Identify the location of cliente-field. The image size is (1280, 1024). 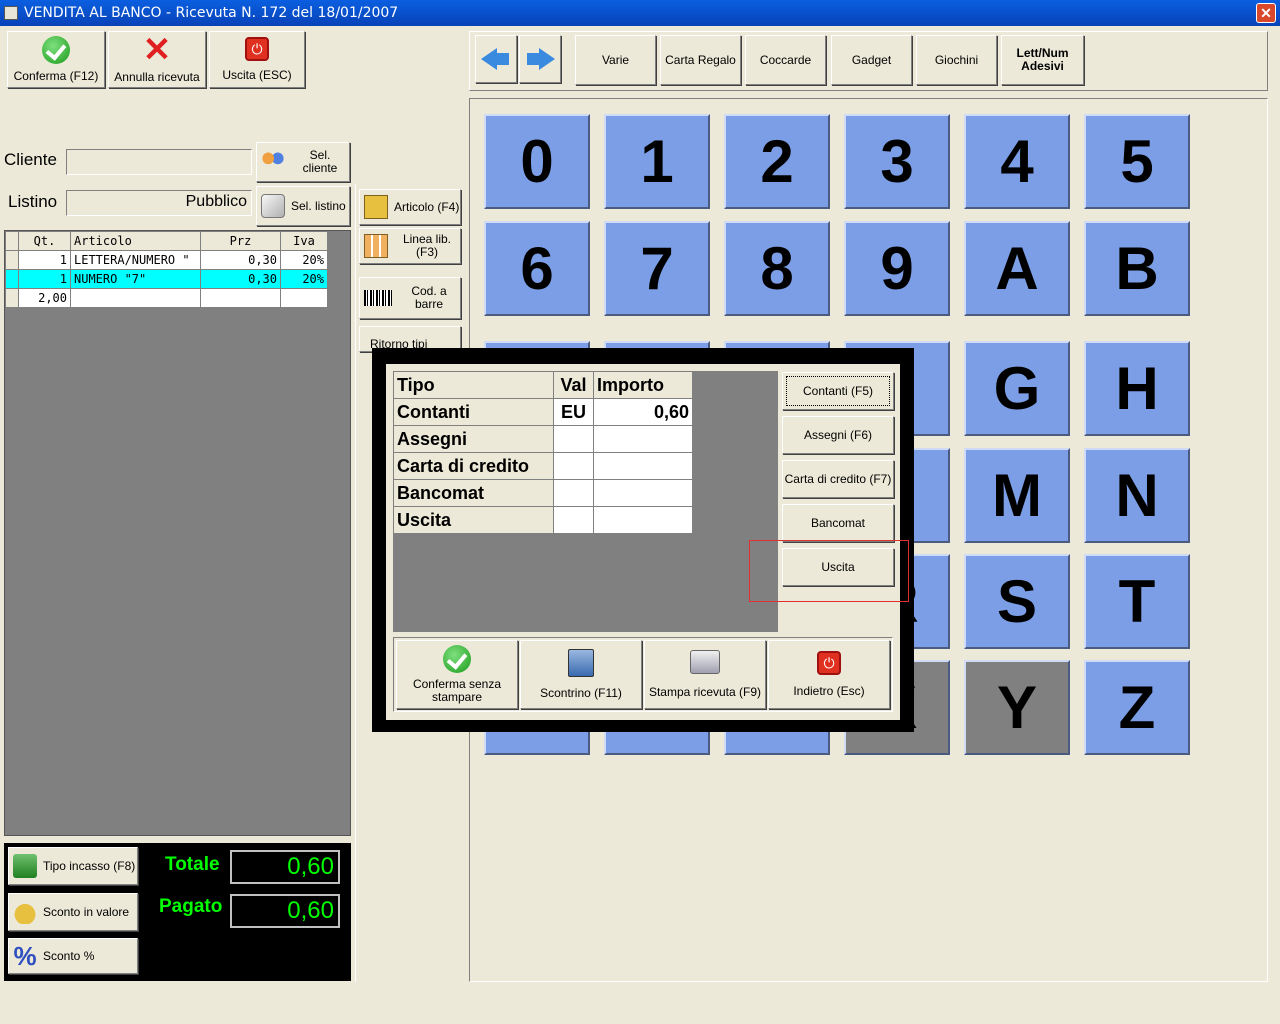
(159, 162).